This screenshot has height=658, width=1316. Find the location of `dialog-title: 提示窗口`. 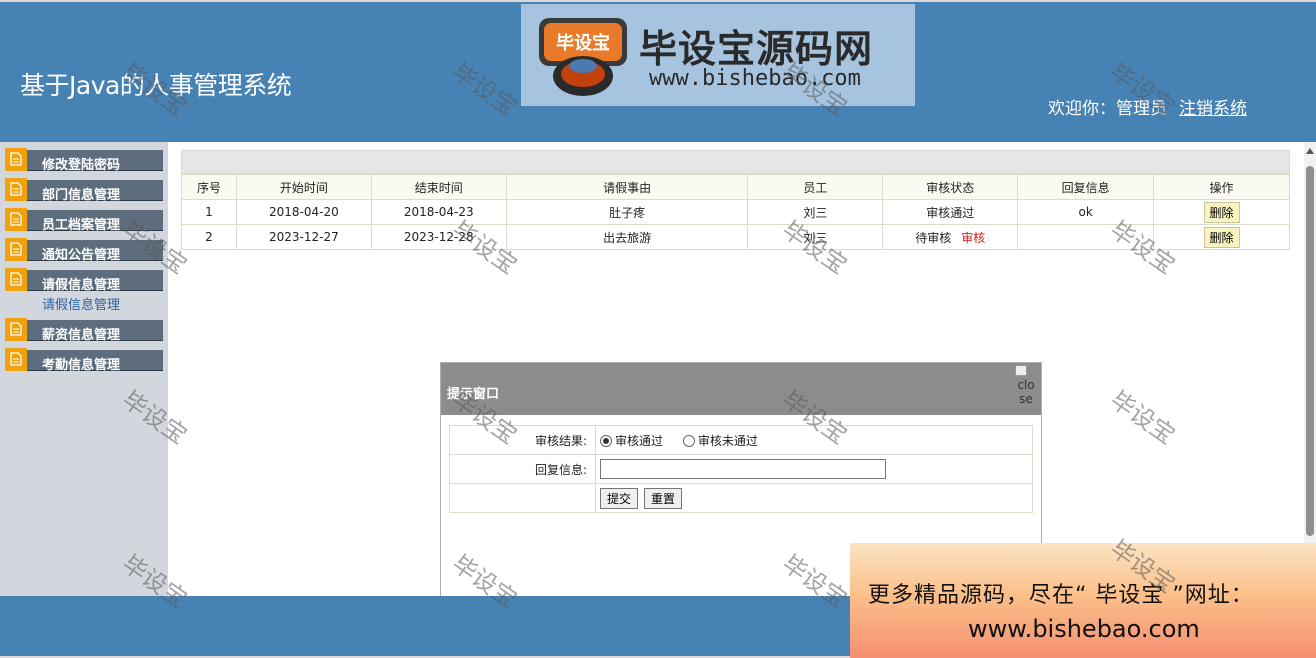

dialog-title: 提示窗口 is located at coordinates (473, 394).